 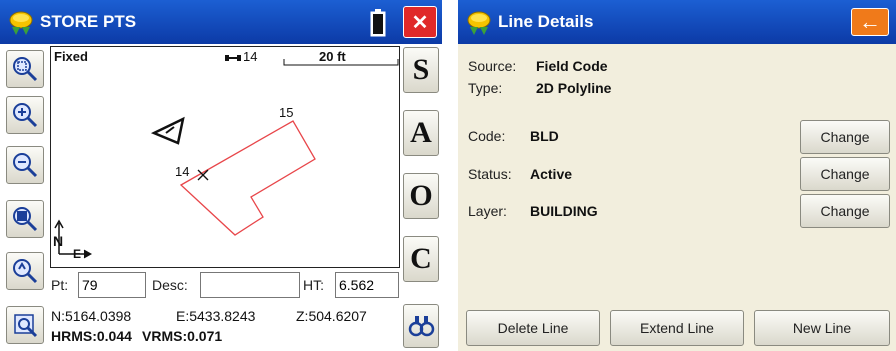 I want to click on code-label: Code:, so click(x=487, y=136).